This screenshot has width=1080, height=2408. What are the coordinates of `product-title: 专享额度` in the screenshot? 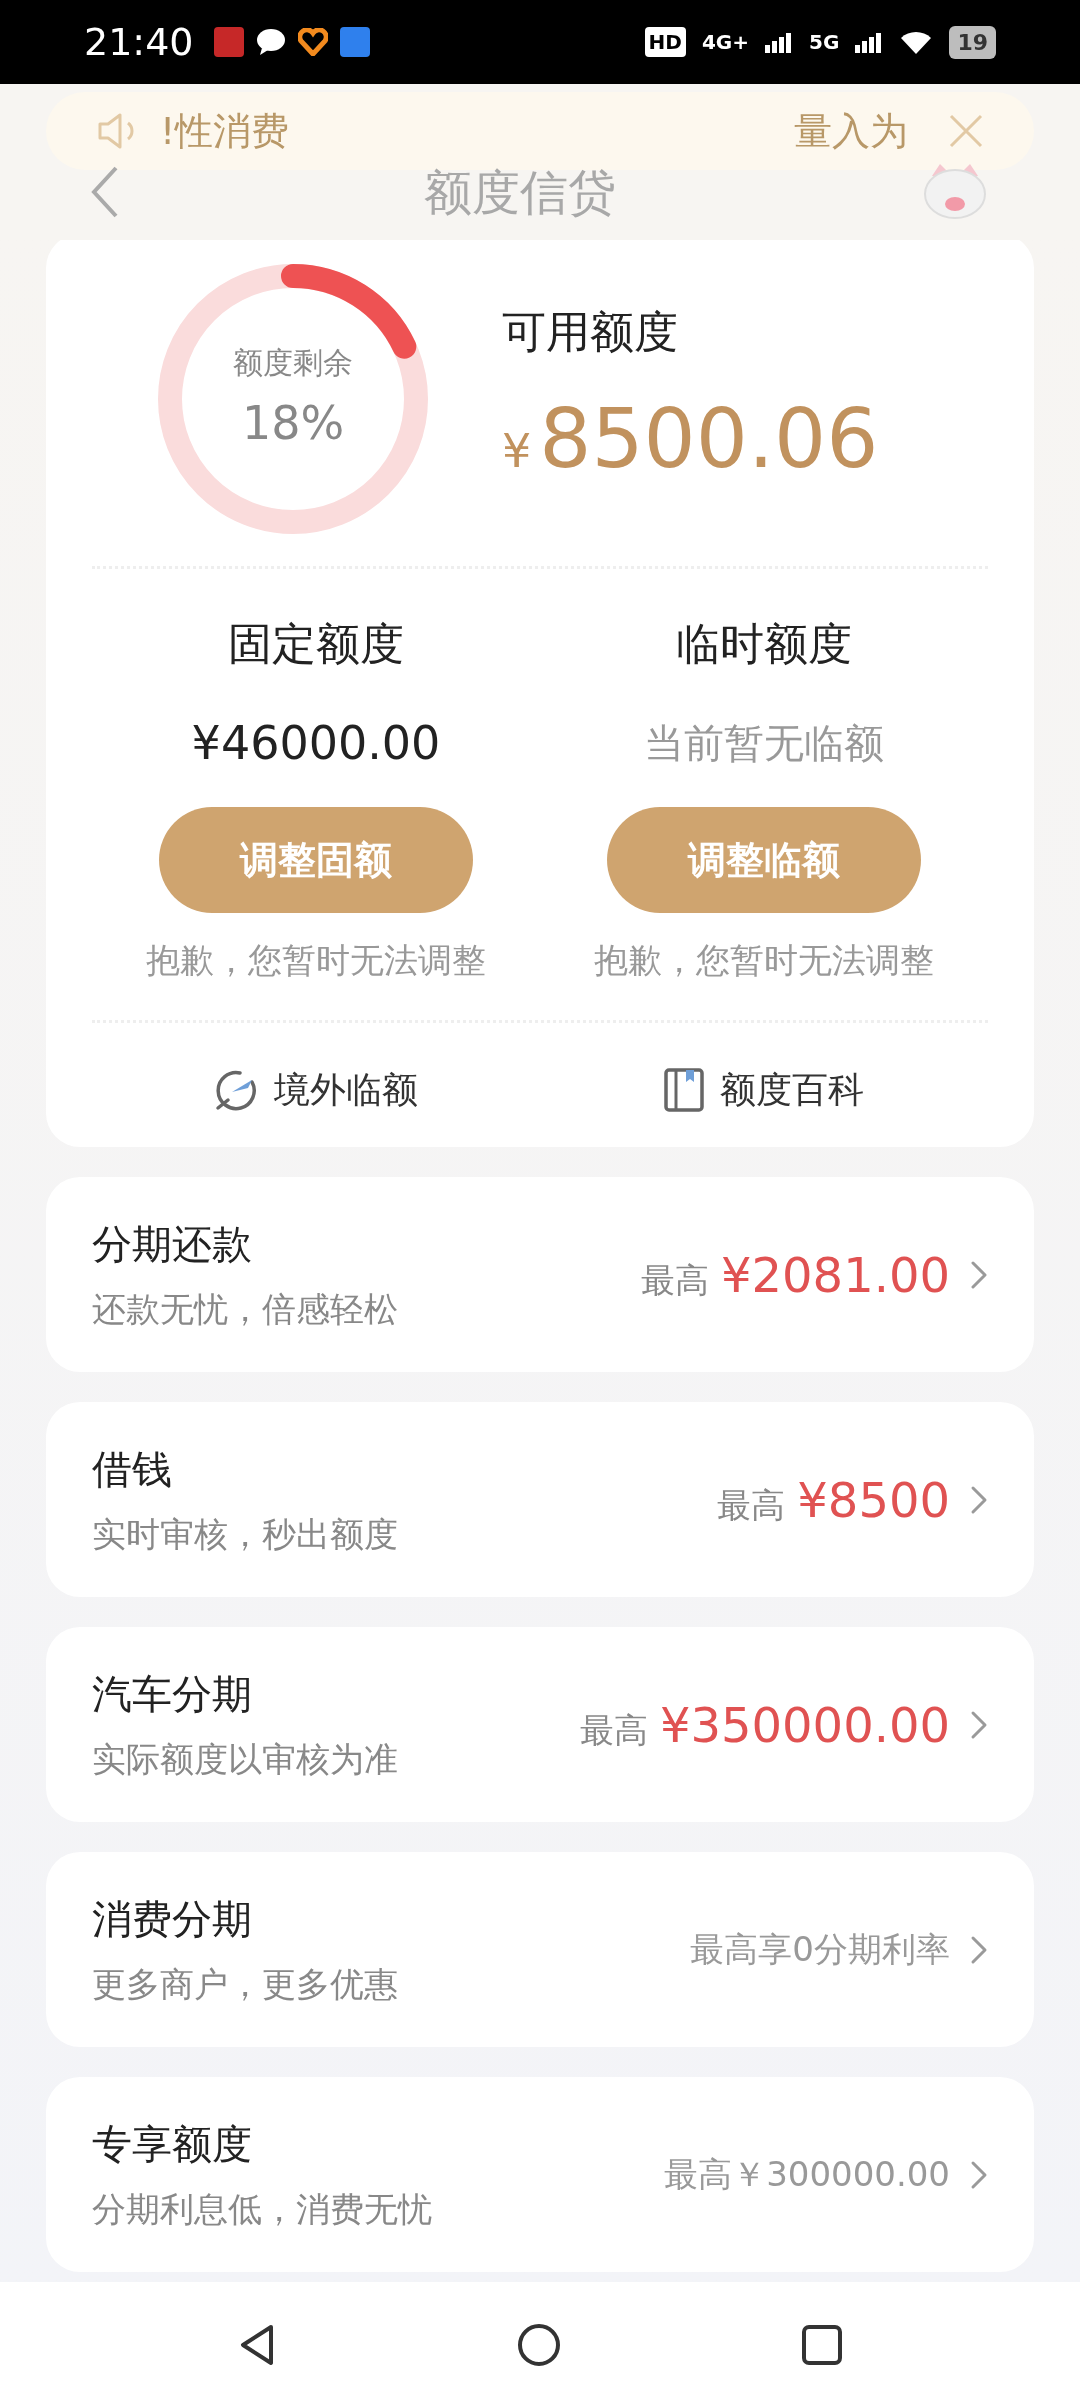 It's located at (172, 2144).